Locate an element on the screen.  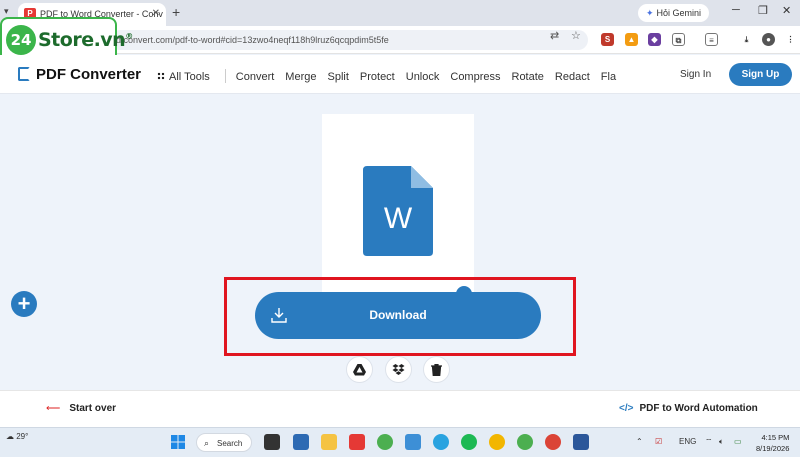
tray-chevron-icon: ⌃ is located at coordinates (639, 441).